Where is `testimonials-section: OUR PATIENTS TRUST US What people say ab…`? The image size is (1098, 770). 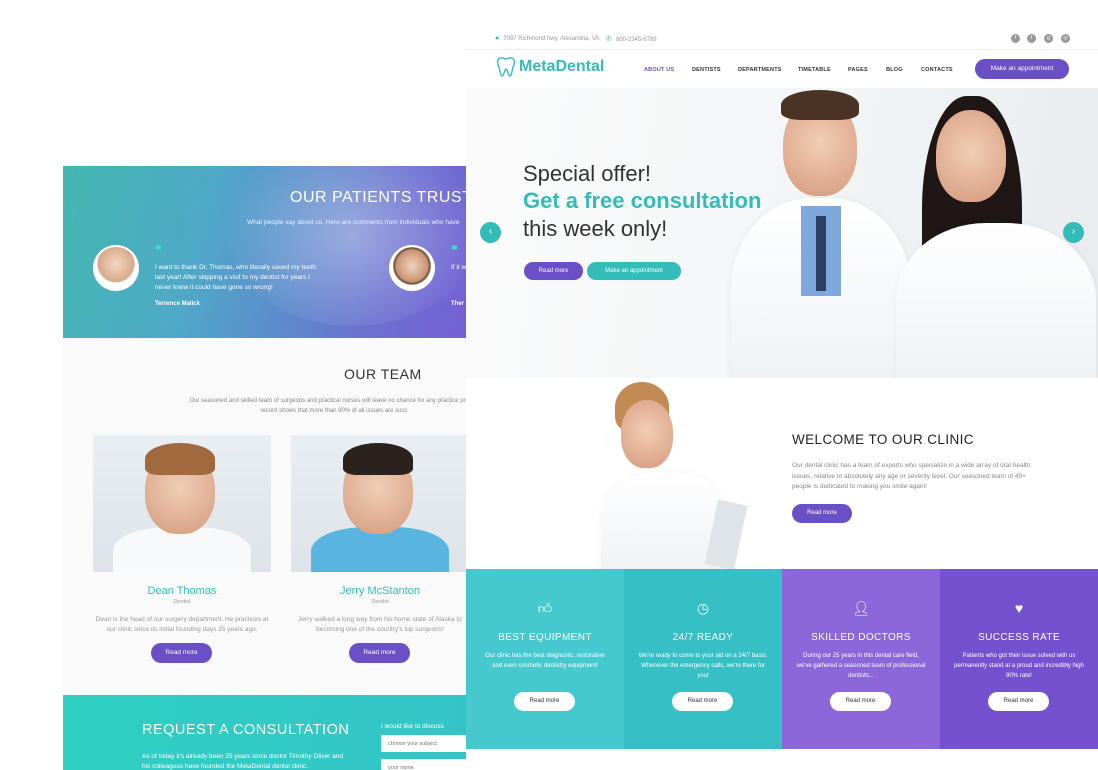 testimonials-section: OUR PATIENTS TRUST US What people say ab… is located at coordinates (264, 252).